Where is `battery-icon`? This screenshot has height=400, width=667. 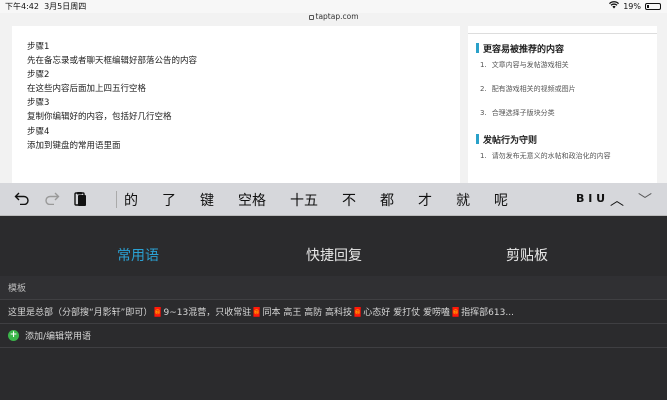 battery-icon is located at coordinates (653, 6).